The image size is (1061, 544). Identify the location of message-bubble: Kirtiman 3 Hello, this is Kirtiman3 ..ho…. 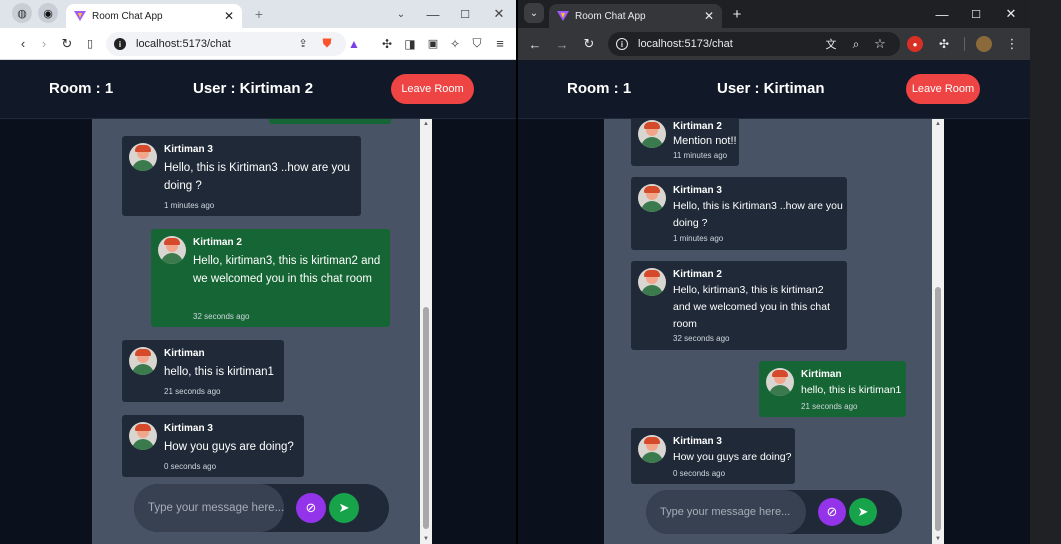
(739, 213).